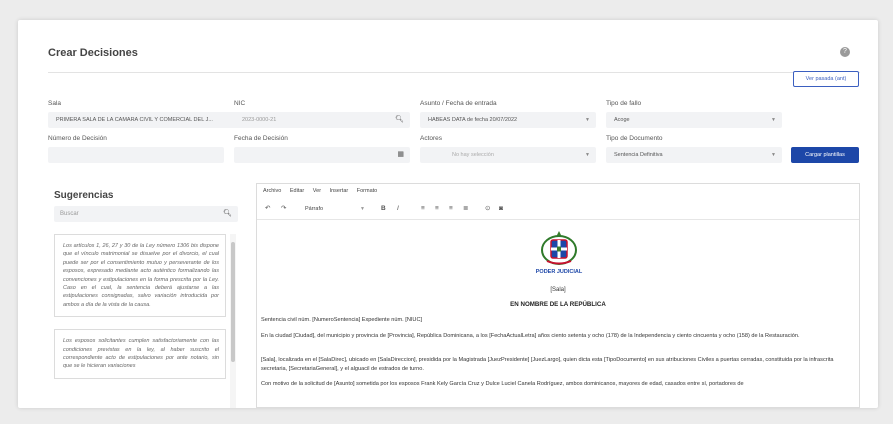  What do you see at coordinates (55, 103) in the screenshot?
I see `sala-label: Sala` at bounding box center [55, 103].